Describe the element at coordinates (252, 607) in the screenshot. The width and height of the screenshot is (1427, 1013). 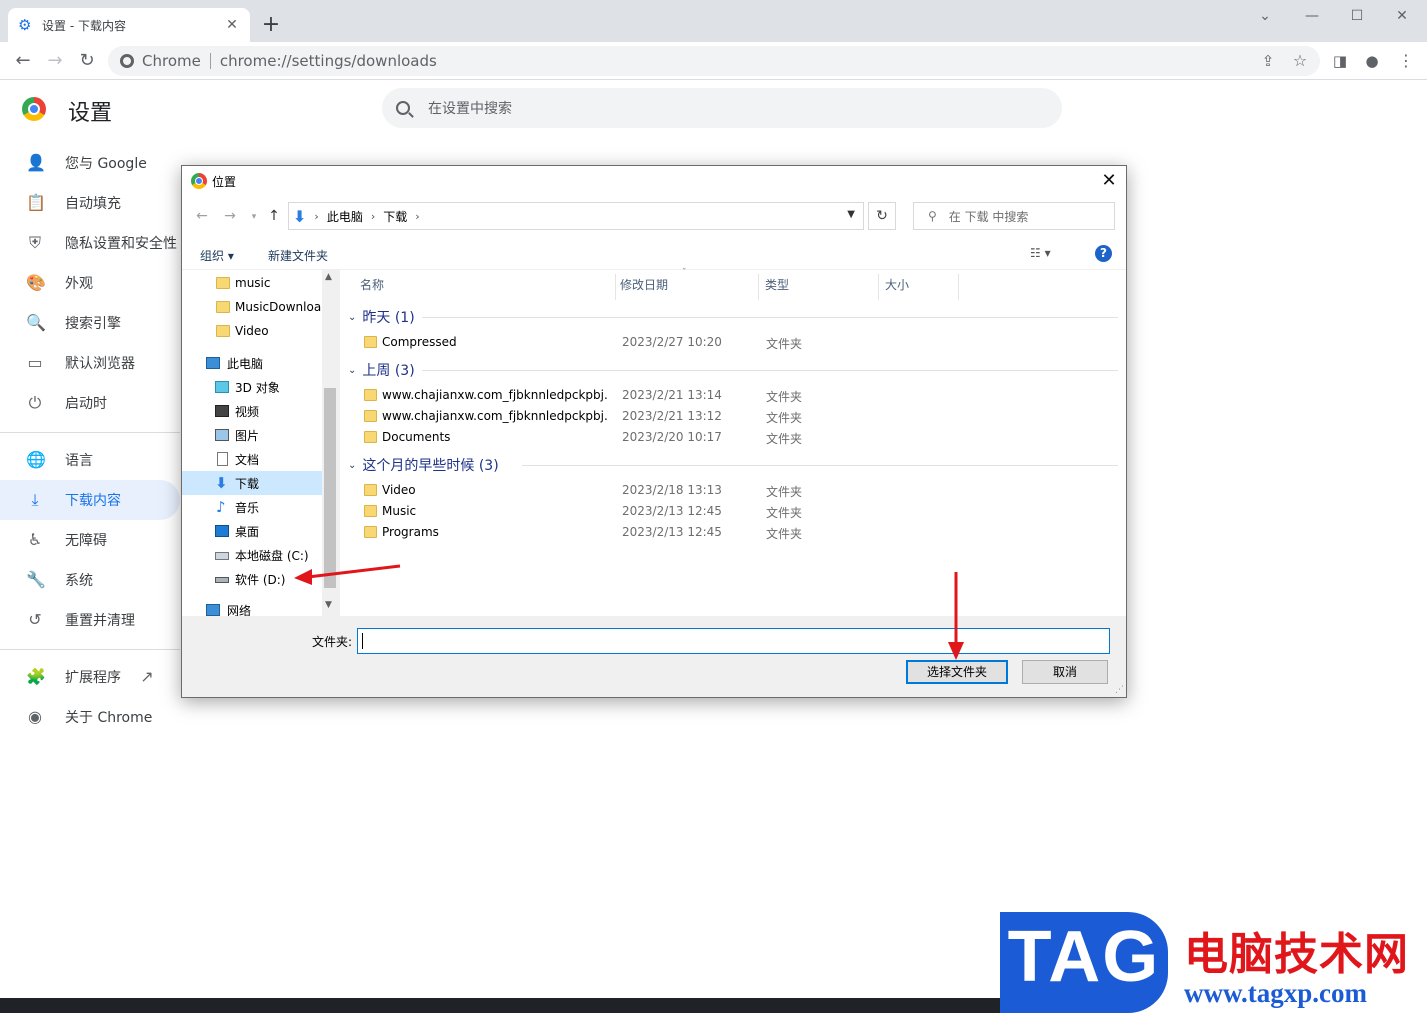
I see `nav-item: 网络` at that location.